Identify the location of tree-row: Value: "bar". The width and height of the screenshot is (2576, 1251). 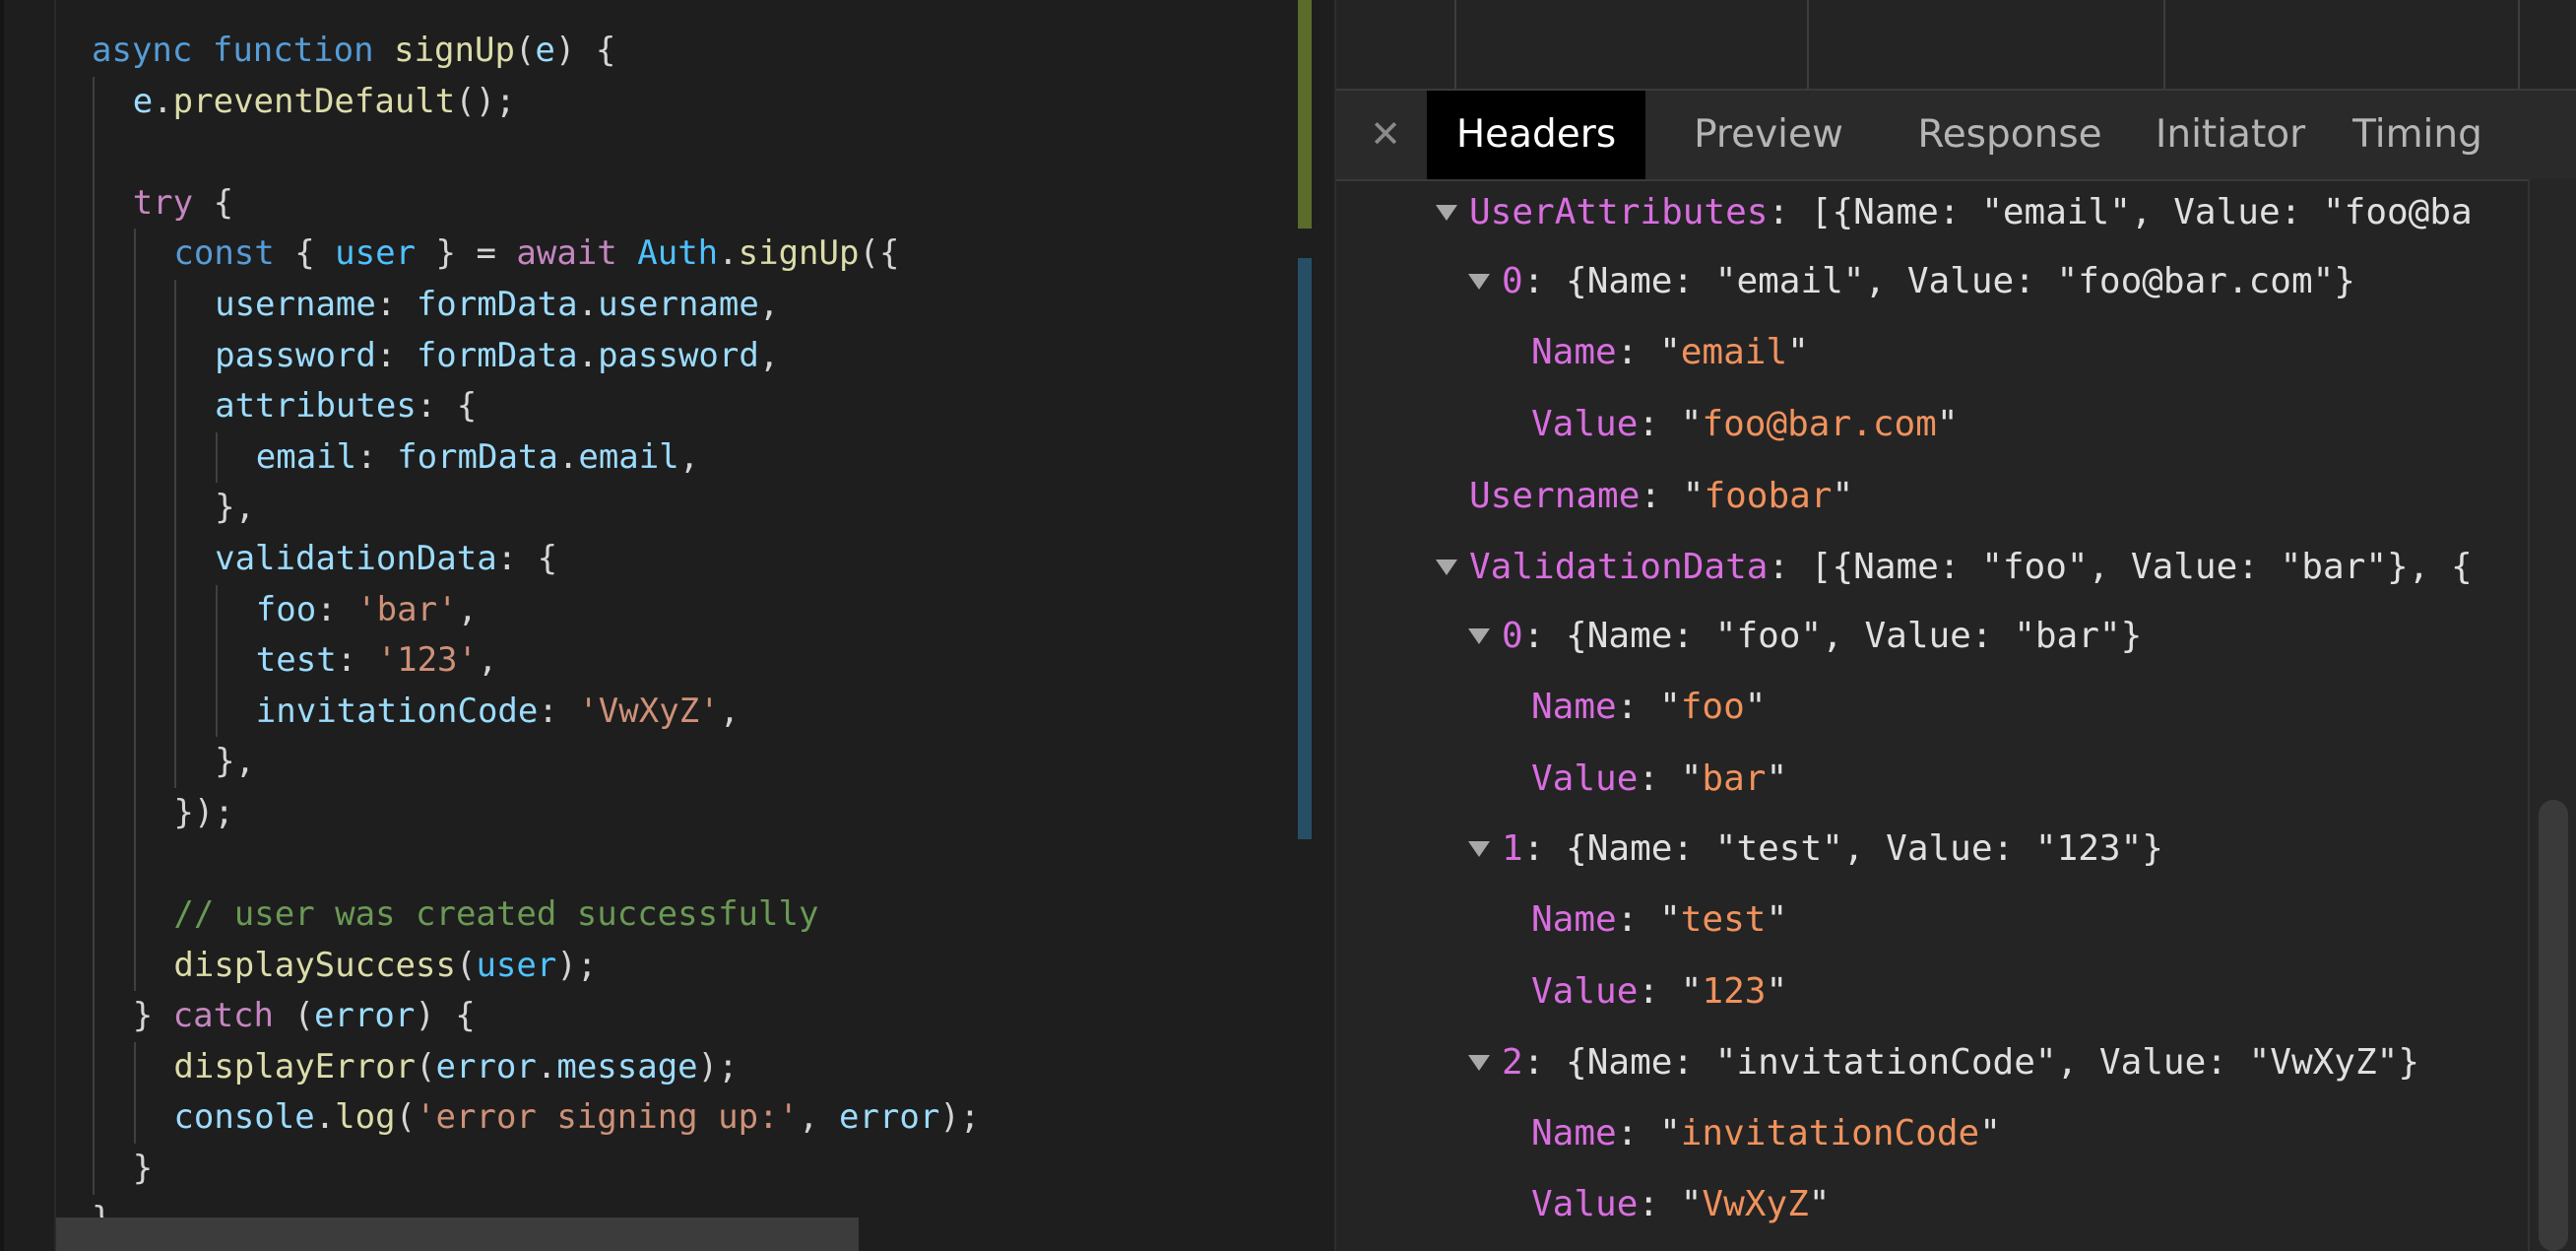
(1927, 779).